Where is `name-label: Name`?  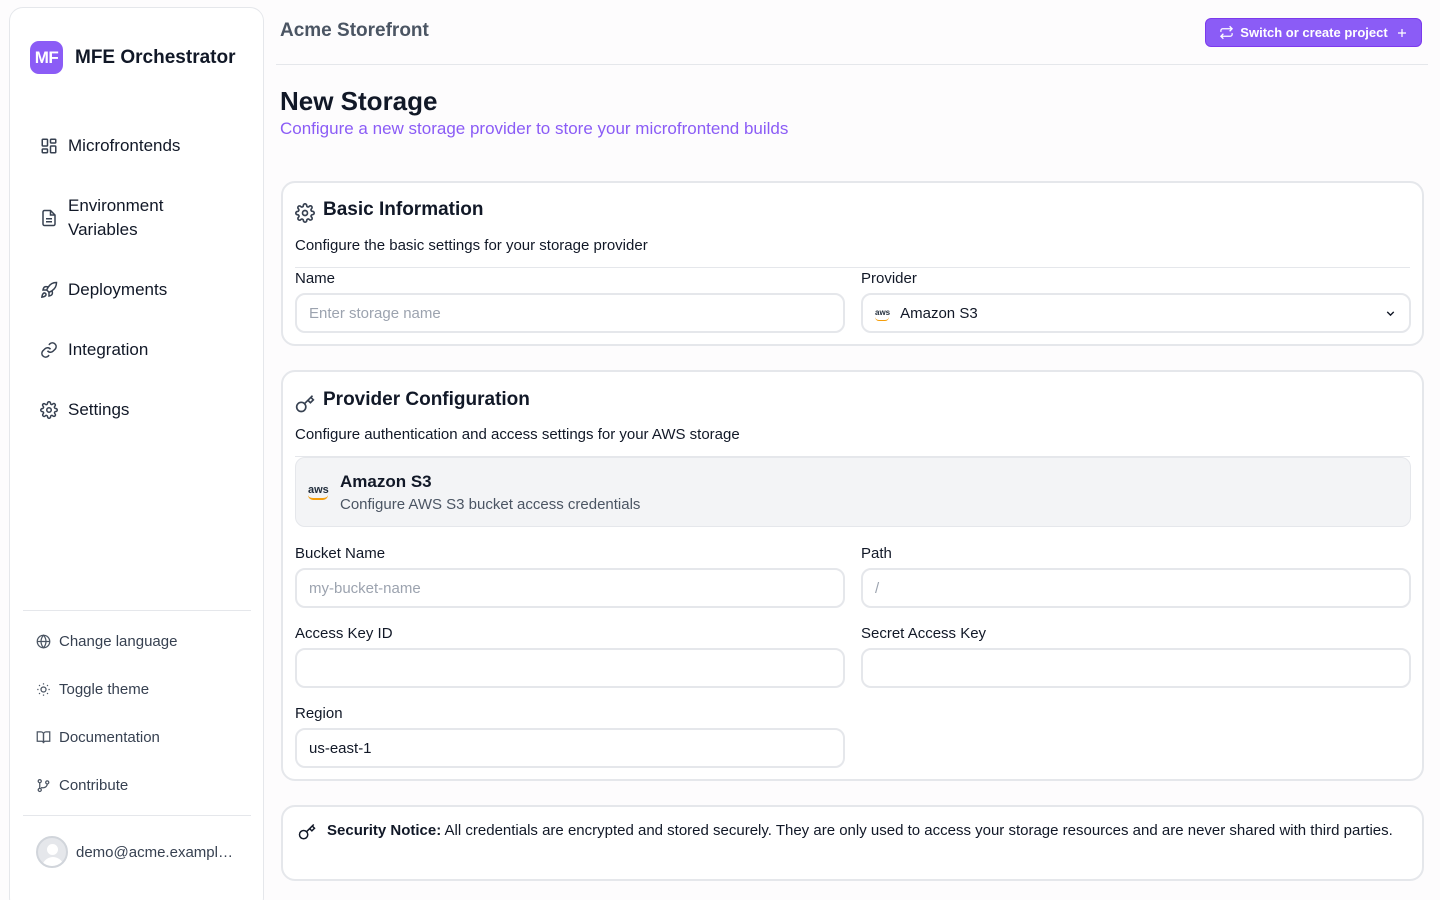
name-label: Name is located at coordinates (315, 278).